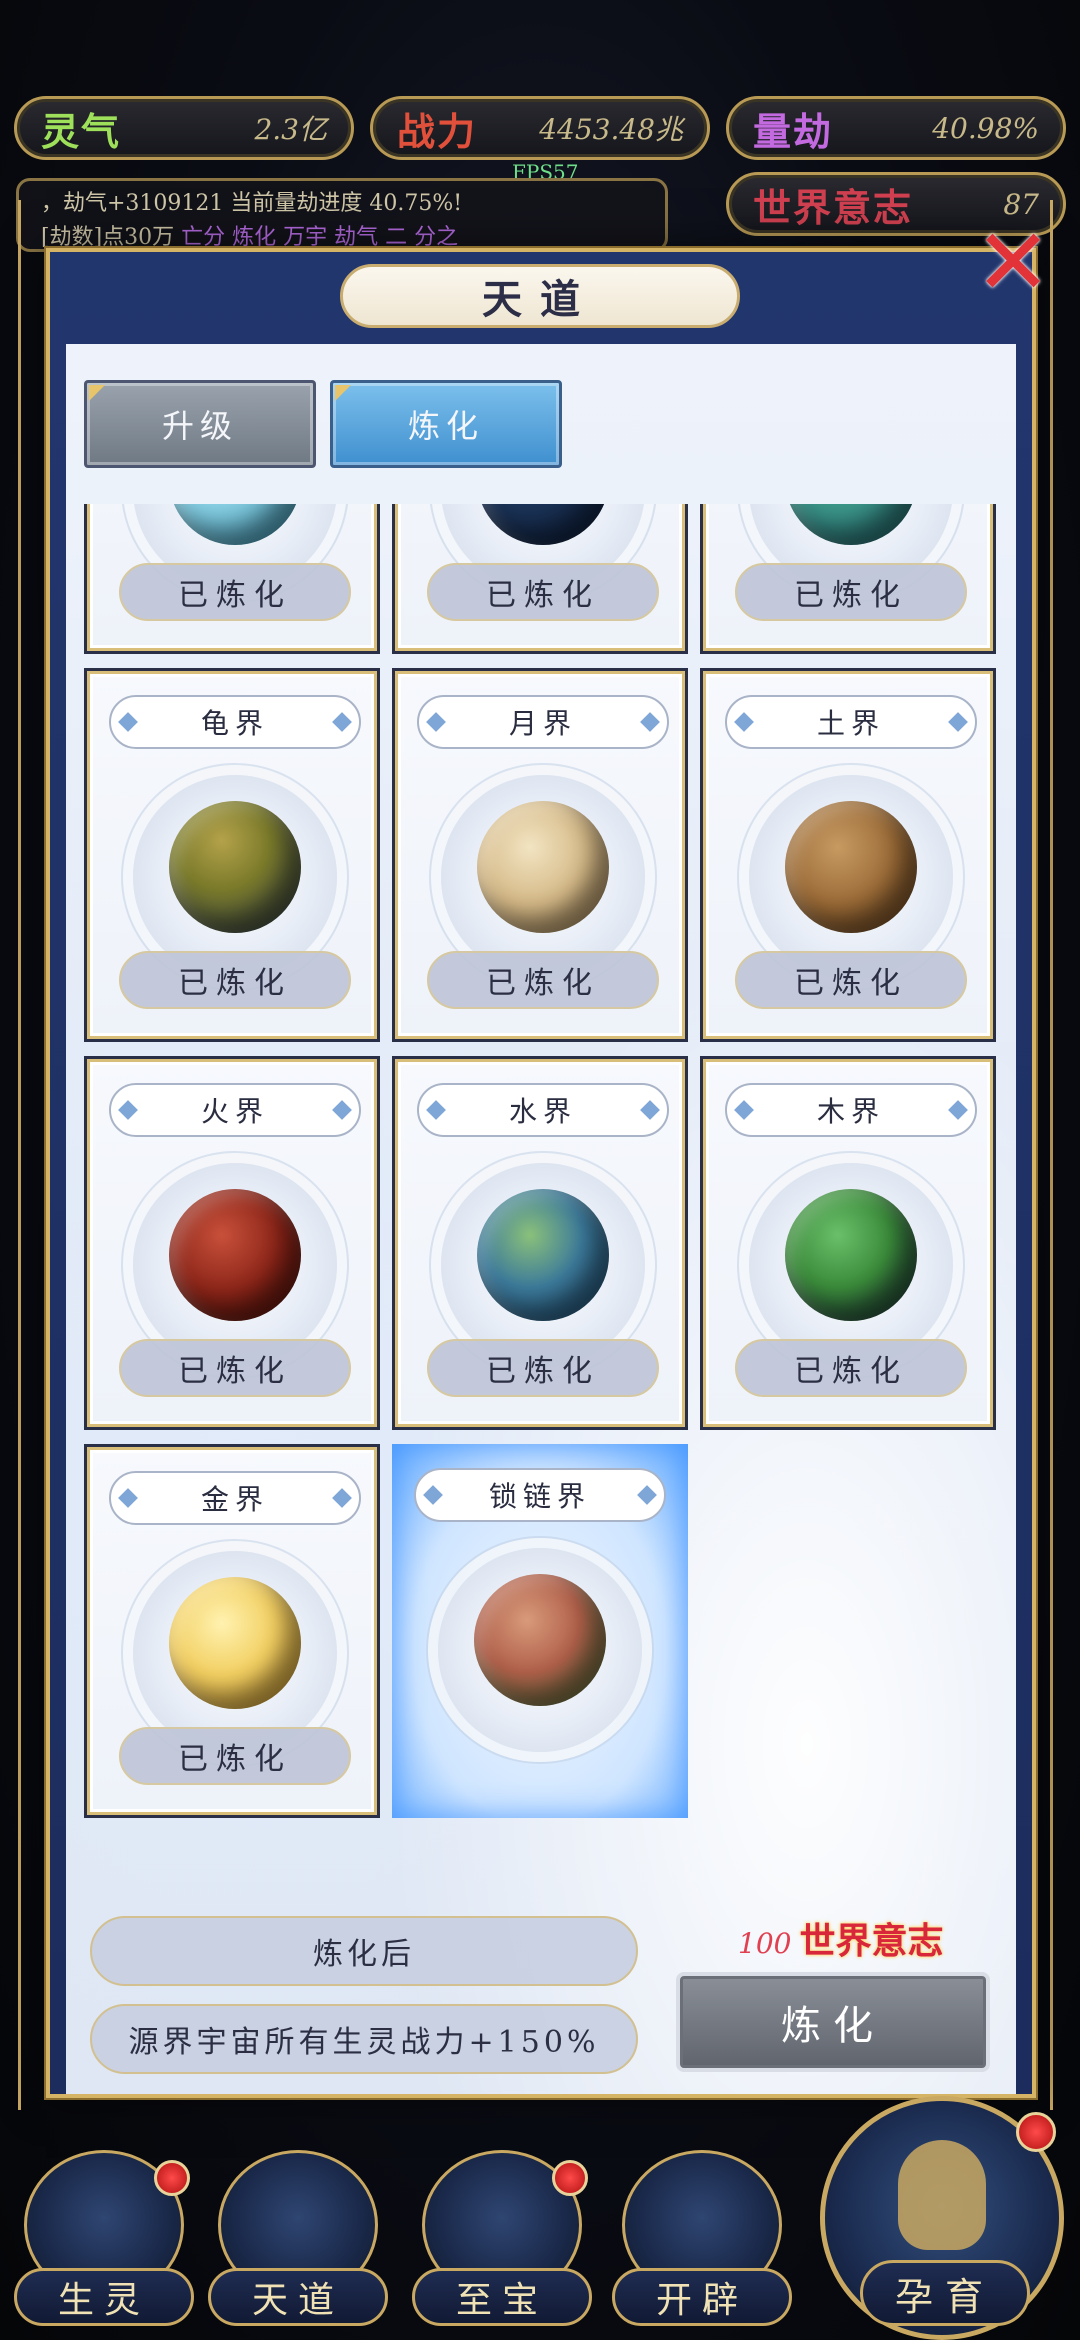 This screenshot has height=2340, width=1080. I want to click on log-line: ，劫气+3109121 当前量劫进度 40.75%!, so click(252, 203).